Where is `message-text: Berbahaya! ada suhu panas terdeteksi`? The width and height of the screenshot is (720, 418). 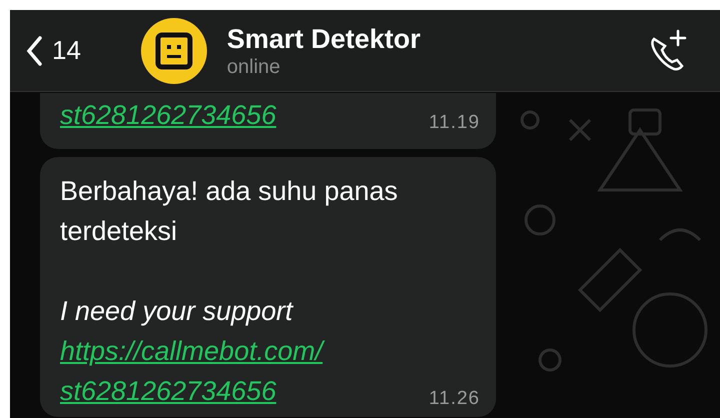 message-text: Berbahaya! ada suhu panas terdeteksi is located at coordinates (229, 211).